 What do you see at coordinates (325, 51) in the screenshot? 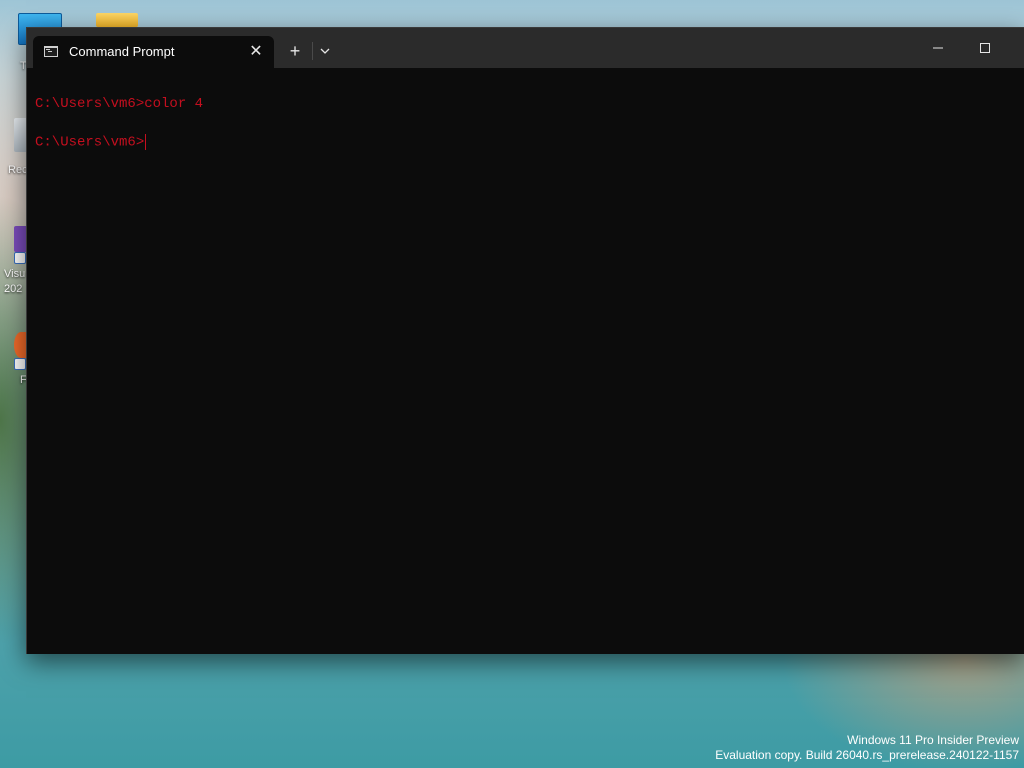
I see `chevron-down-icon` at bounding box center [325, 51].